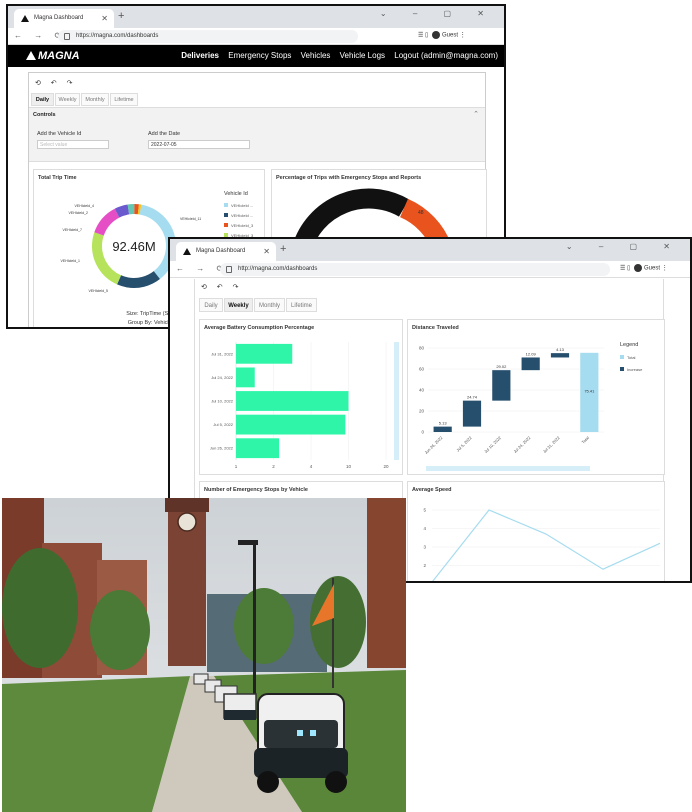 This screenshot has height=812, width=692. Describe the element at coordinates (349, 466) in the screenshot. I see `x-tick-label: 10` at that location.